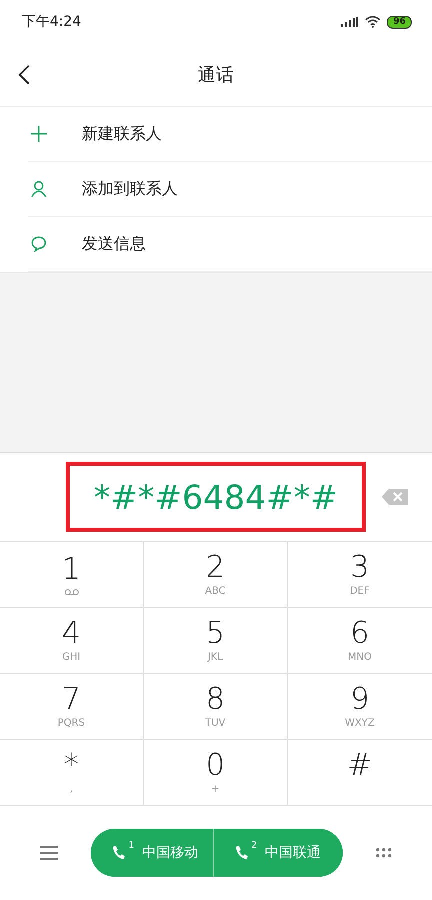  I want to click on plus-icon, so click(39, 134).